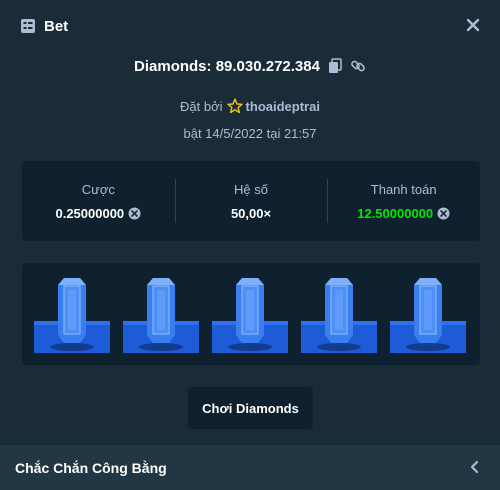 This screenshot has height=490, width=500. Describe the element at coordinates (250, 133) in the screenshot. I see `bet-date: bật 14/5/2022 tại 21:57` at that location.